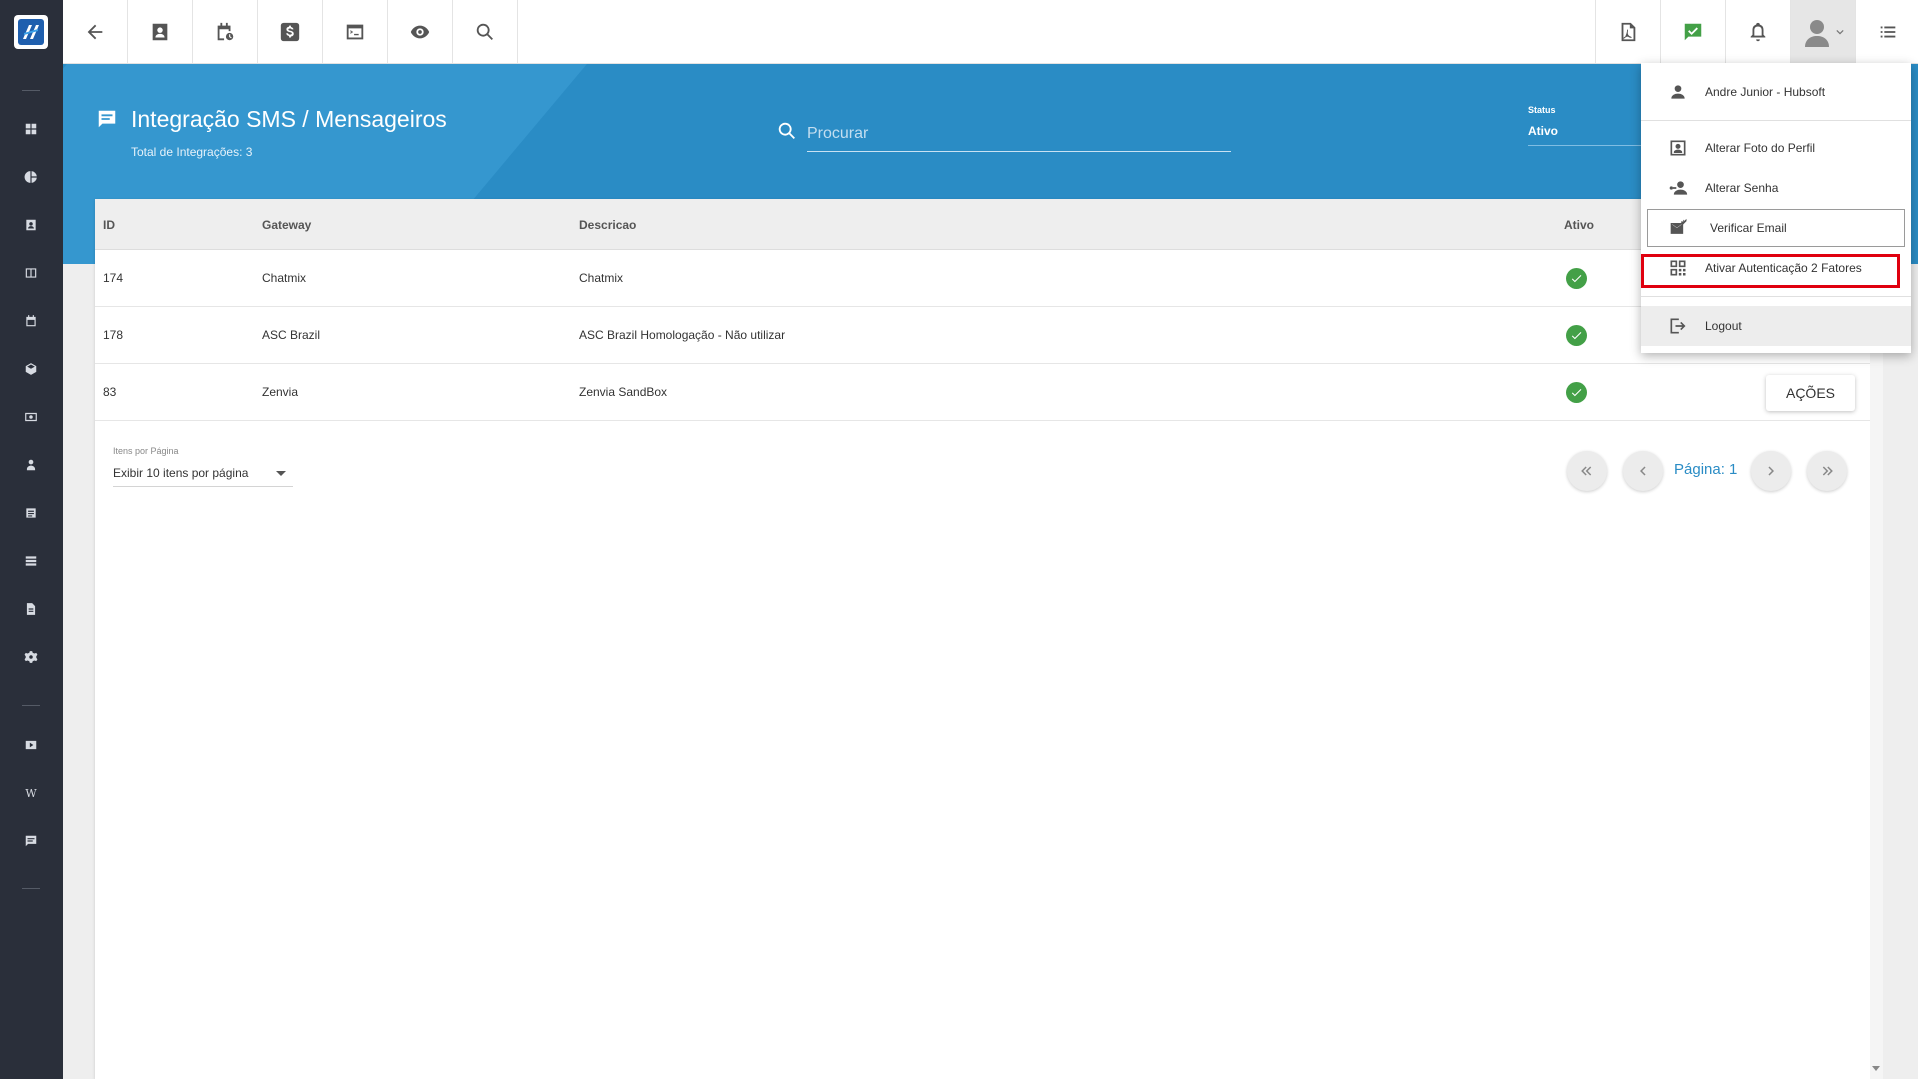 This screenshot has height=1079, width=1918. I want to click on column-header-gateway: Gateway, so click(286, 225).